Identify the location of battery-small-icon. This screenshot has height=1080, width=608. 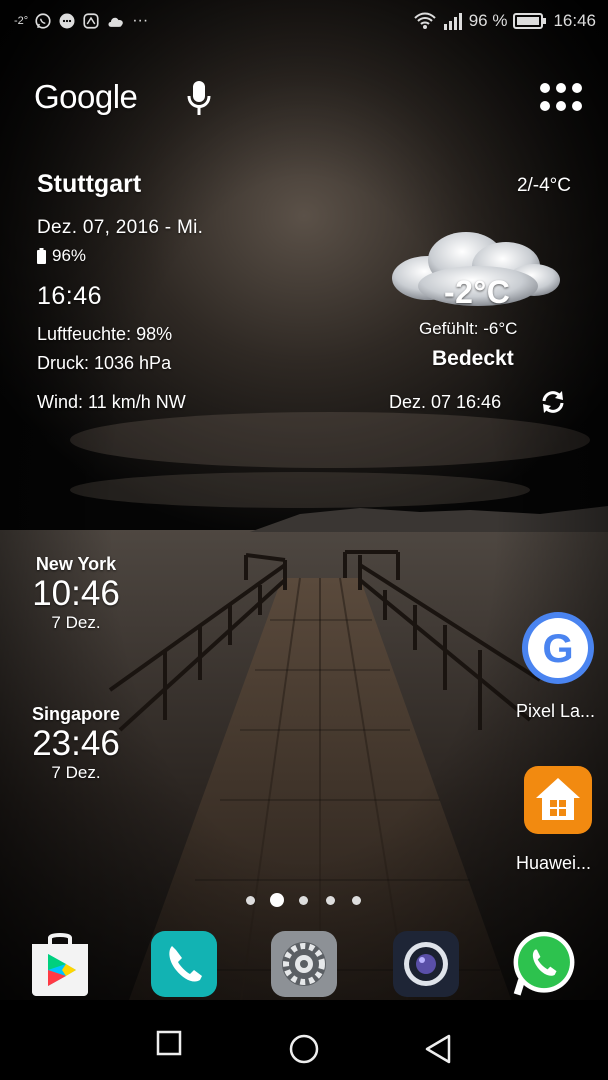
(41, 256).